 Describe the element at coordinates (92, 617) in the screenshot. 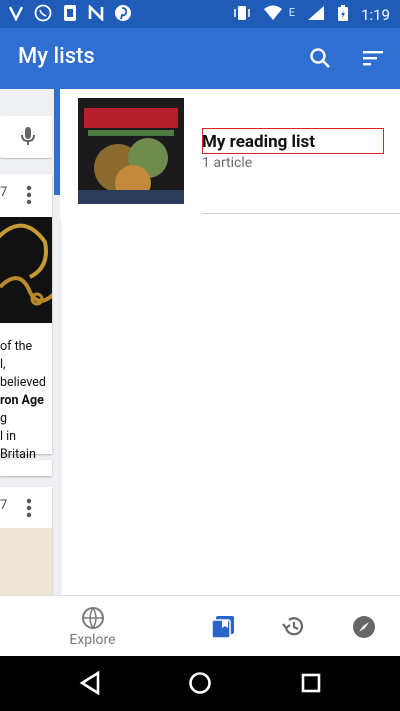

I see `globe-icon` at that location.